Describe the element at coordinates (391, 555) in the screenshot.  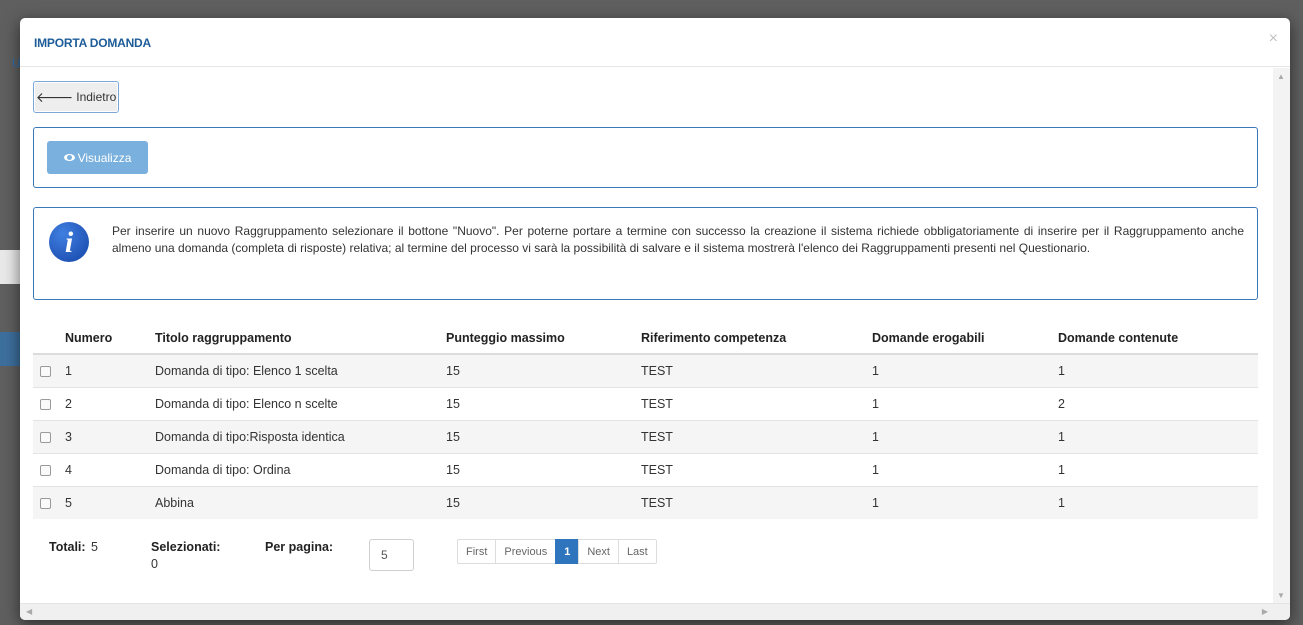
I see `per-page-input: 5` at that location.